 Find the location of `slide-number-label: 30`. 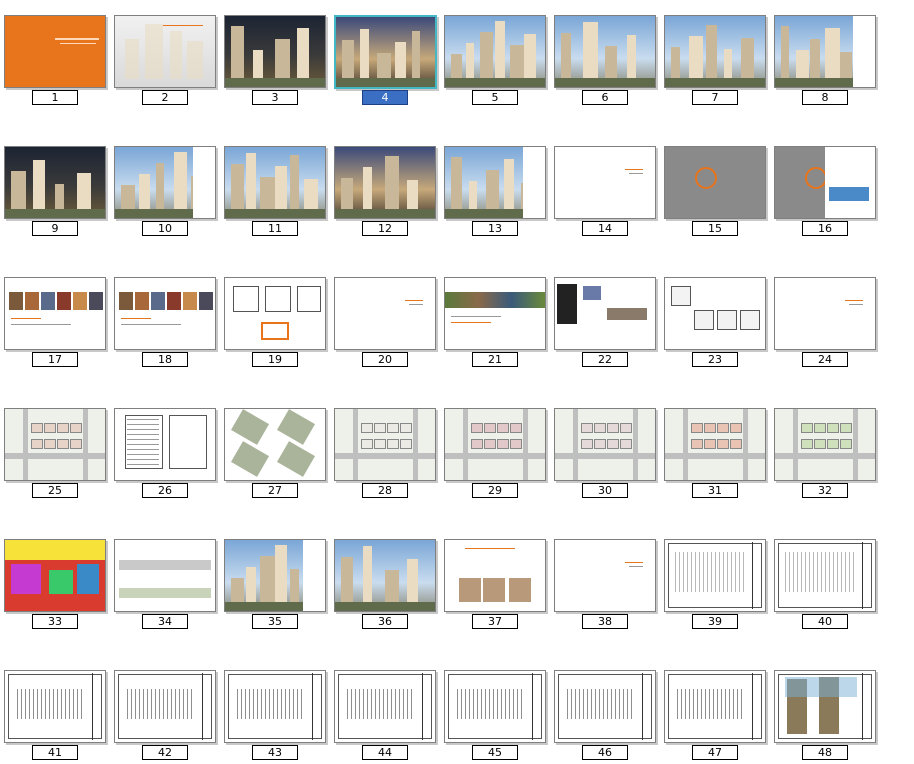

slide-number-label: 30 is located at coordinates (605, 490).